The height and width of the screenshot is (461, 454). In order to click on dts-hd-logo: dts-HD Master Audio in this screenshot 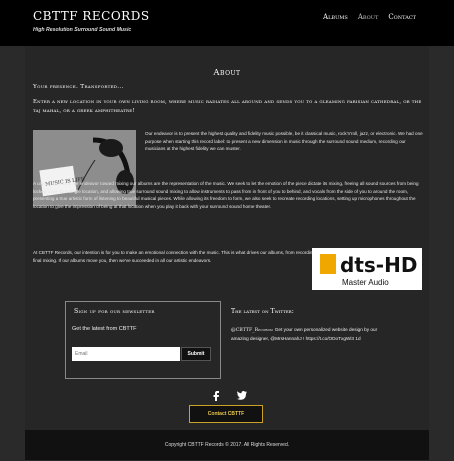, I will do `click(367, 269)`.